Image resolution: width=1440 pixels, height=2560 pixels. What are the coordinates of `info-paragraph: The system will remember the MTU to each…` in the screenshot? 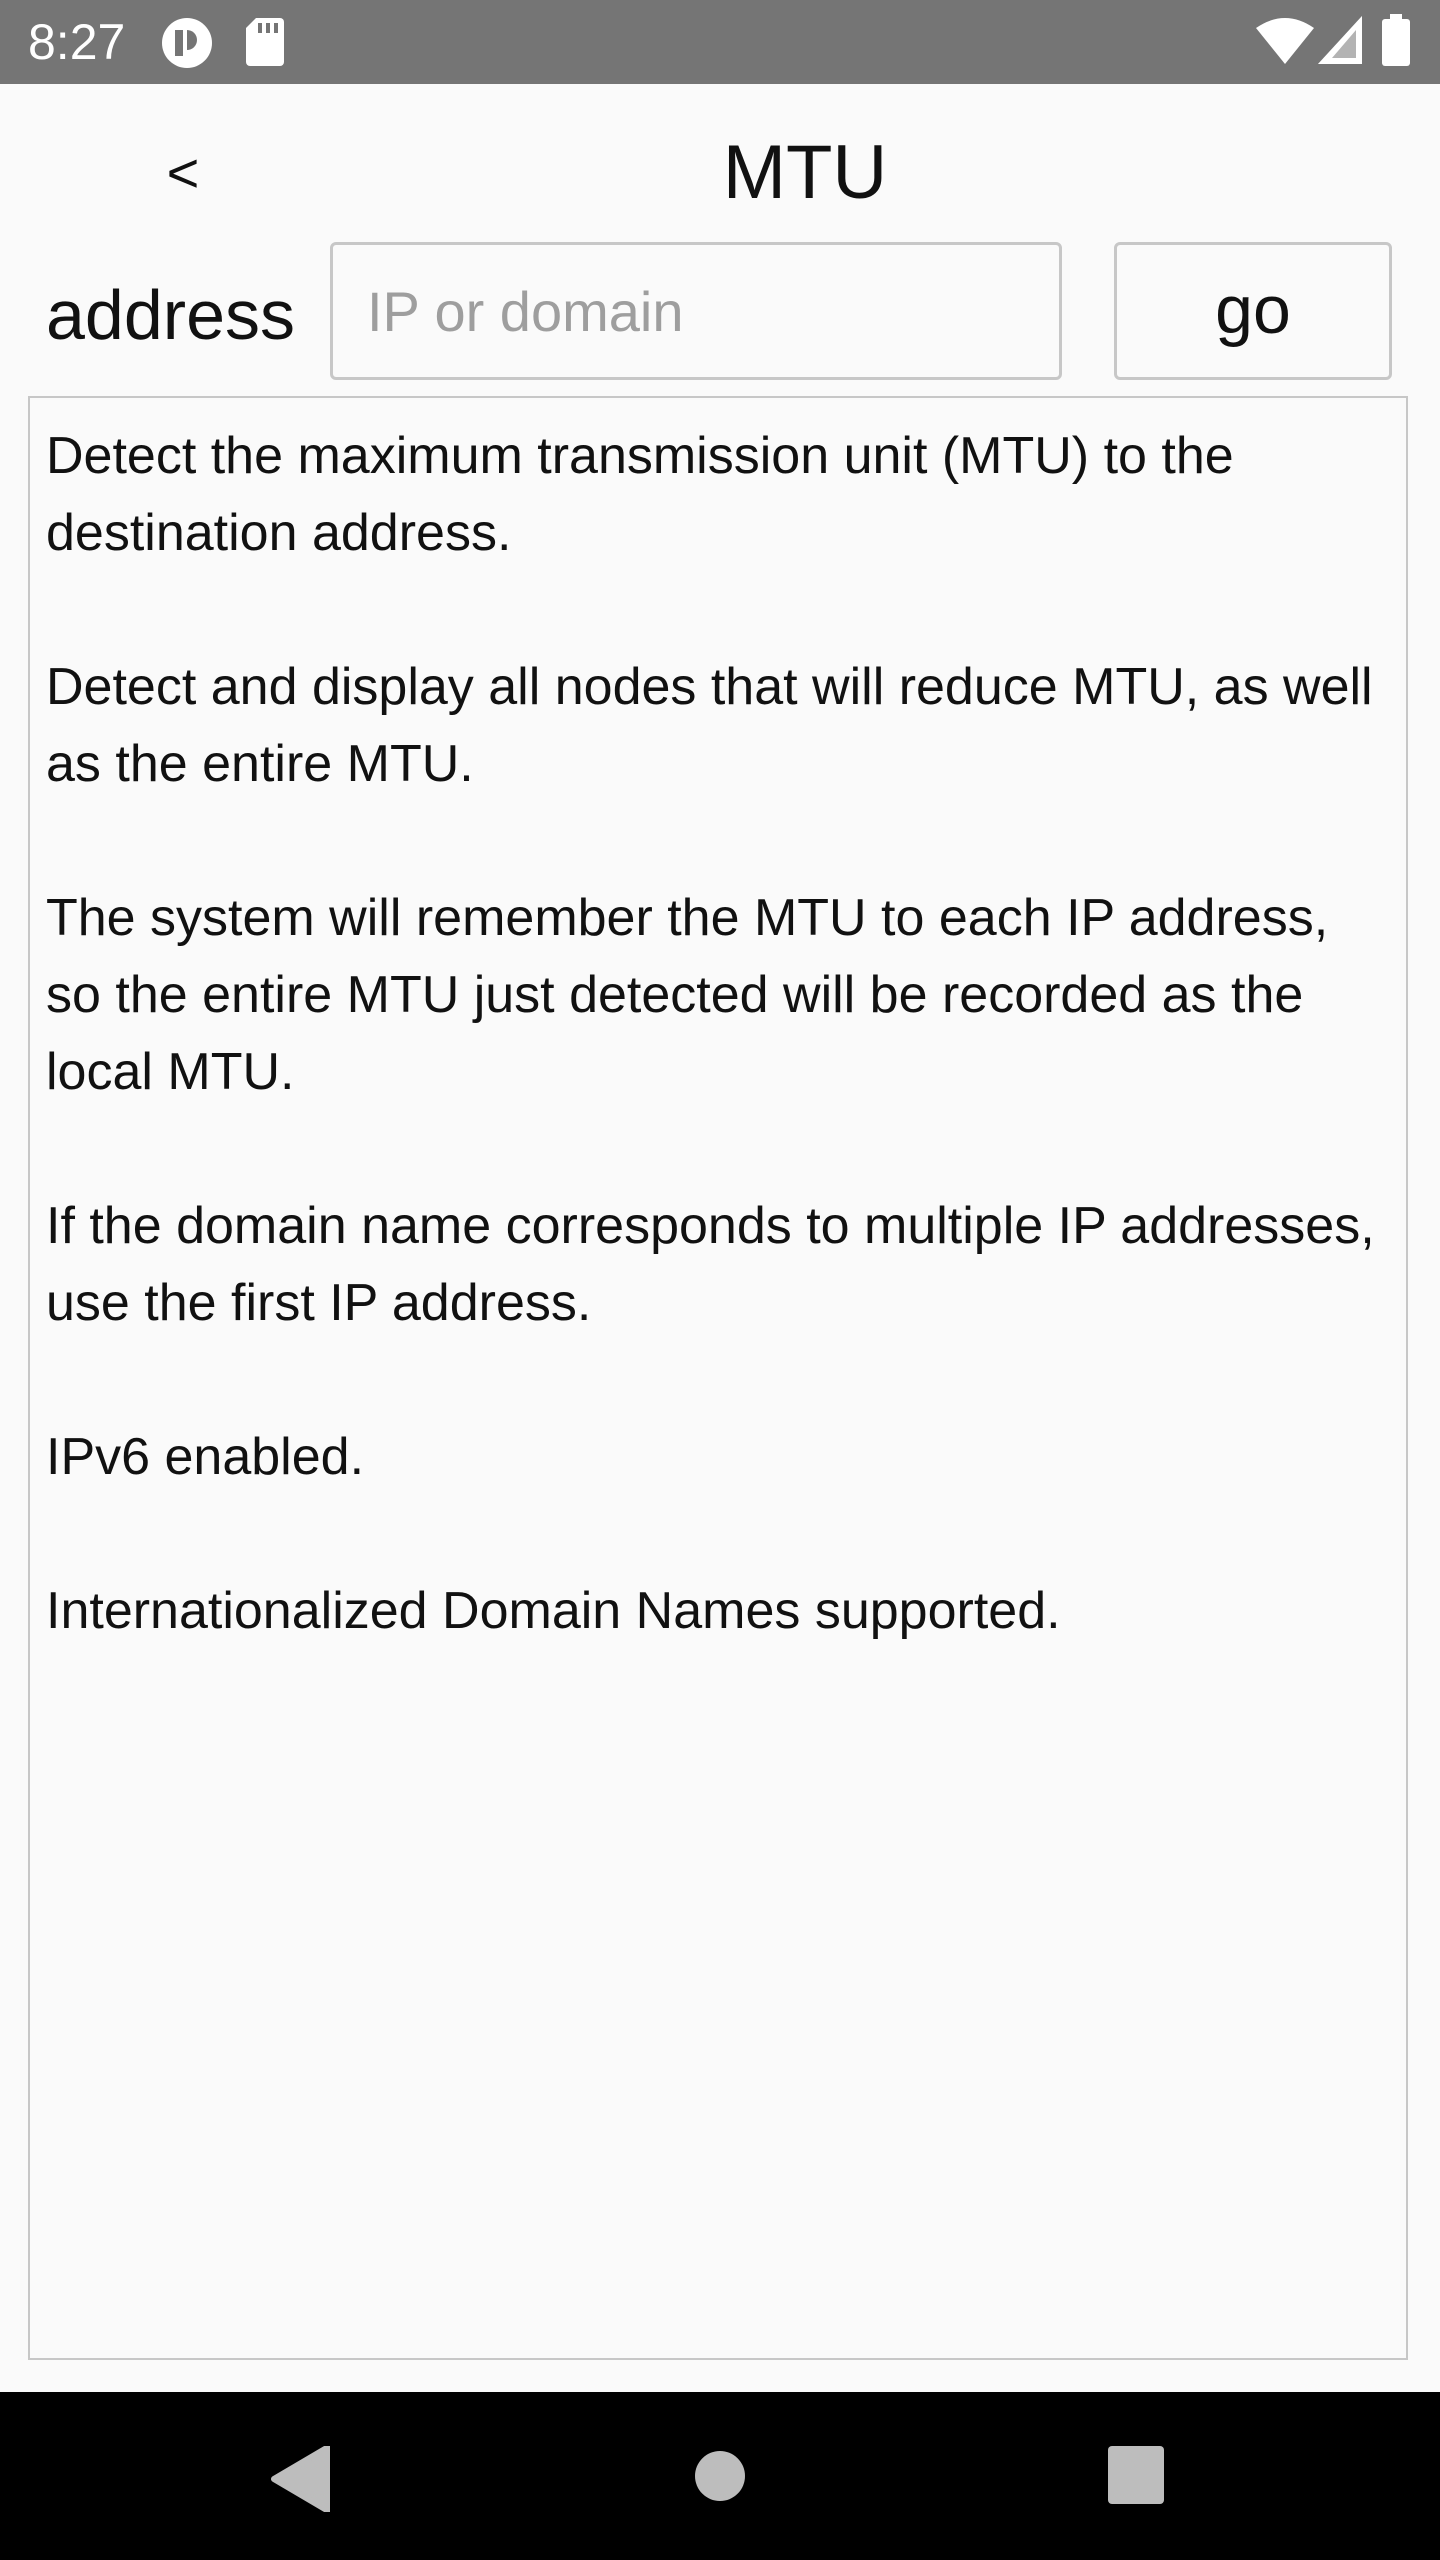 It's located at (687, 995).